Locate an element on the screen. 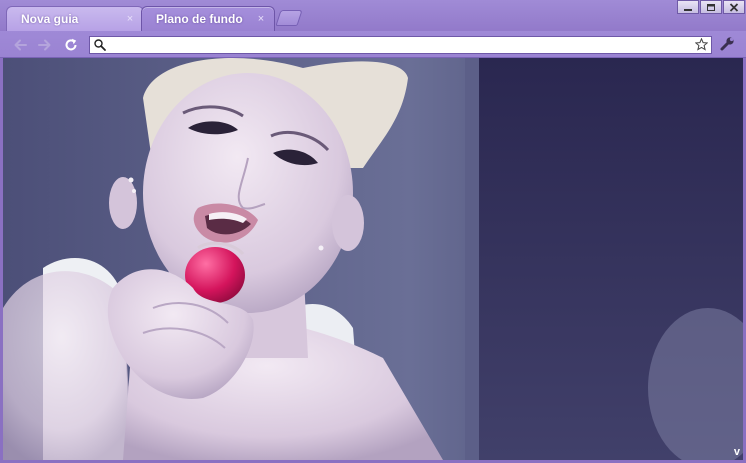  reload-button is located at coordinates (71, 45).